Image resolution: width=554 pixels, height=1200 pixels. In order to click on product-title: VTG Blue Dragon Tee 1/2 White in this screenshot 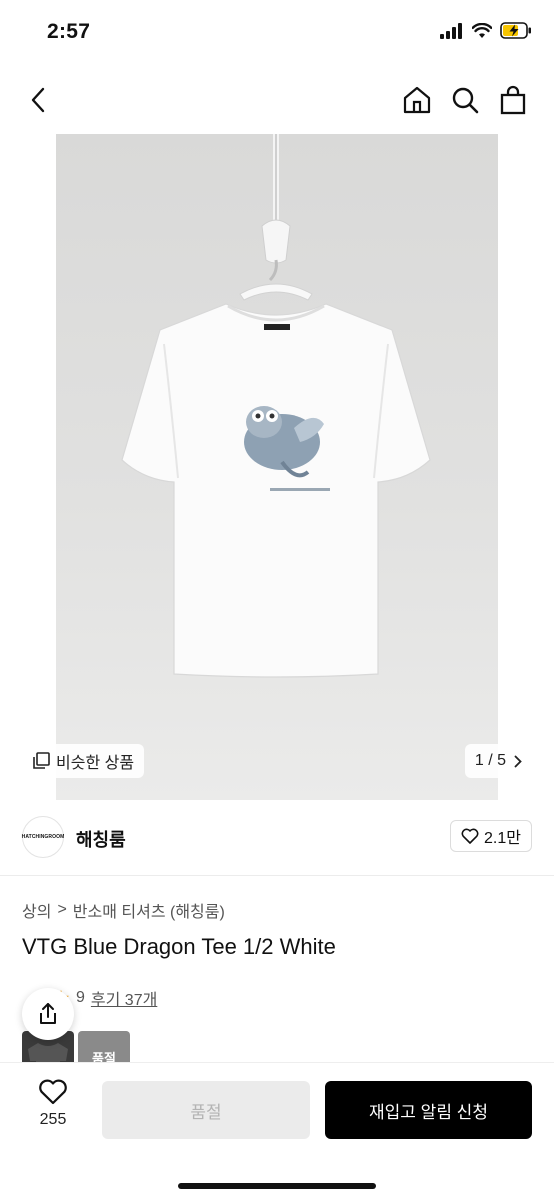, I will do `click(179, 946)`.